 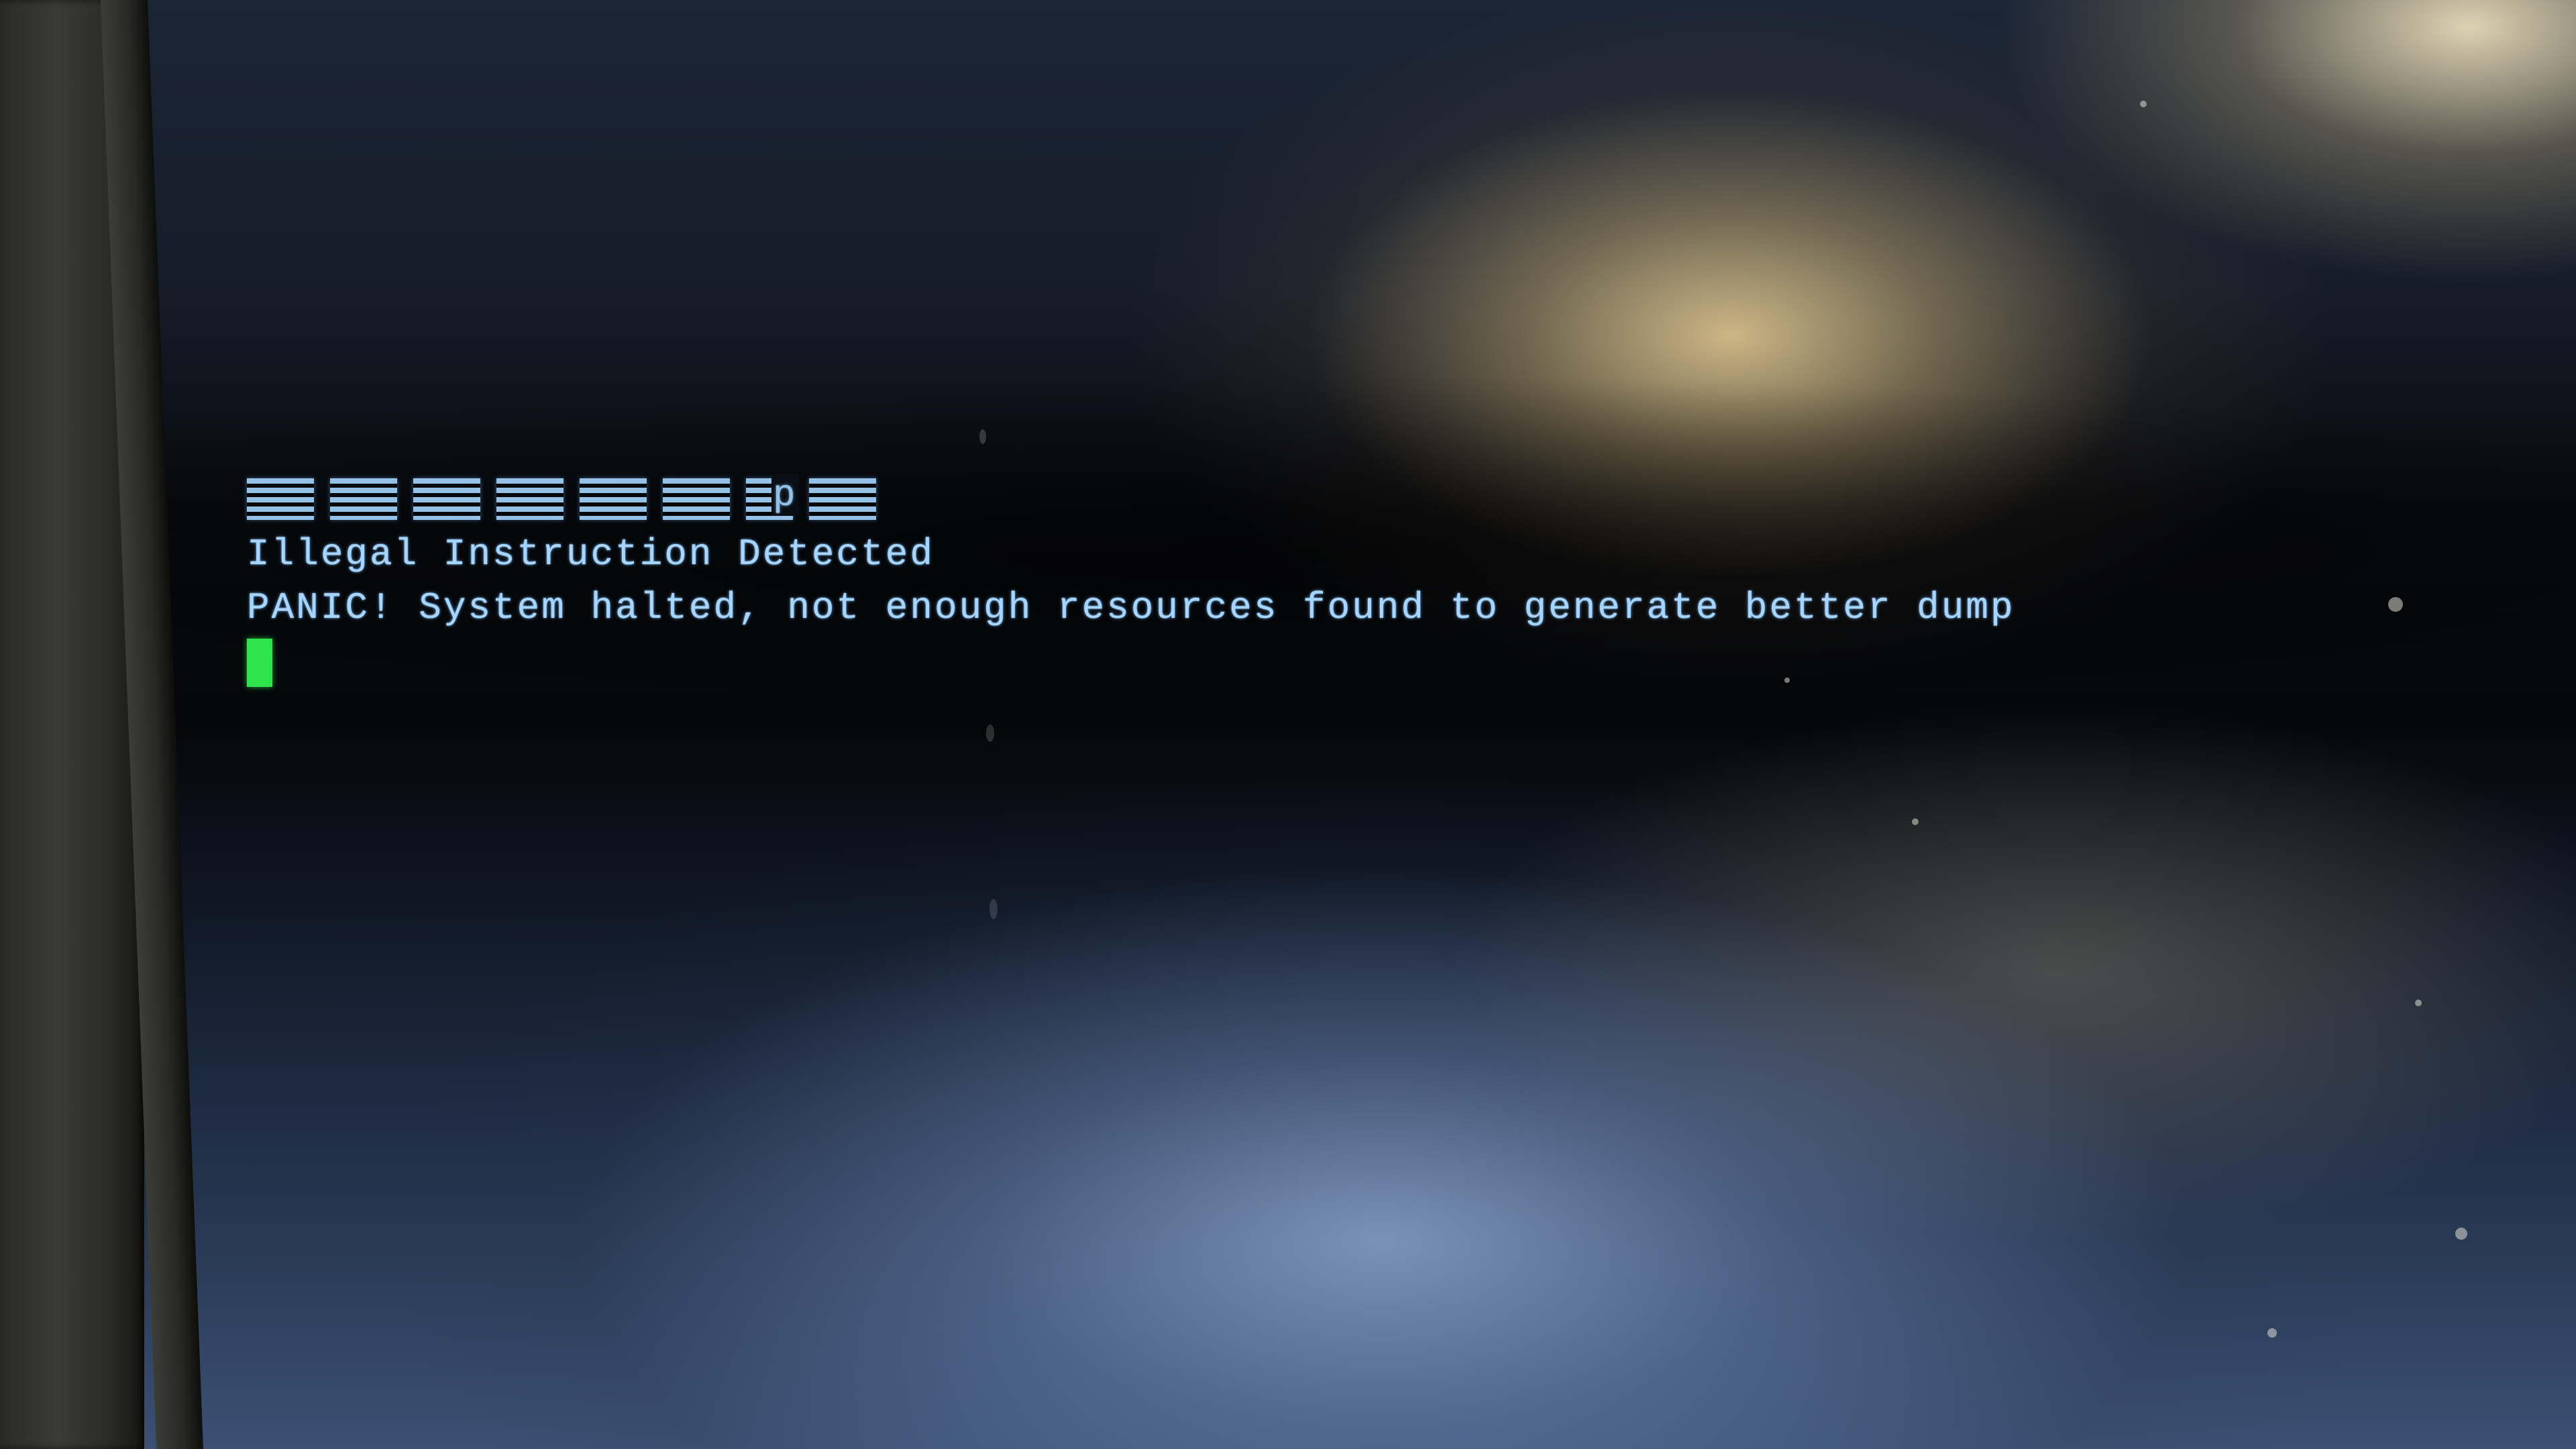 I want to click on error-line-illegal-instruction: Illegal Instruction Detected, so click(x=590, y=554).